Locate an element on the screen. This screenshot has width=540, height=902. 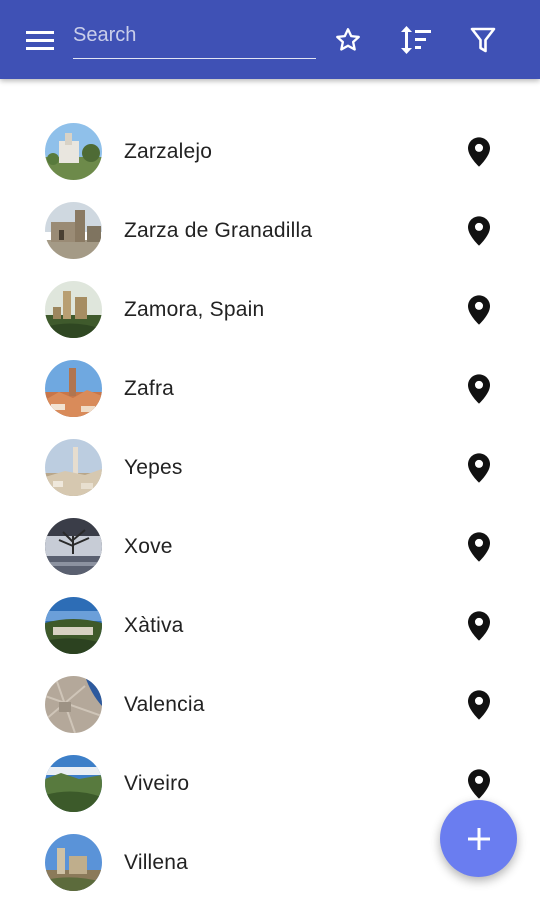
menu-button is located at coordinates (40, 40).